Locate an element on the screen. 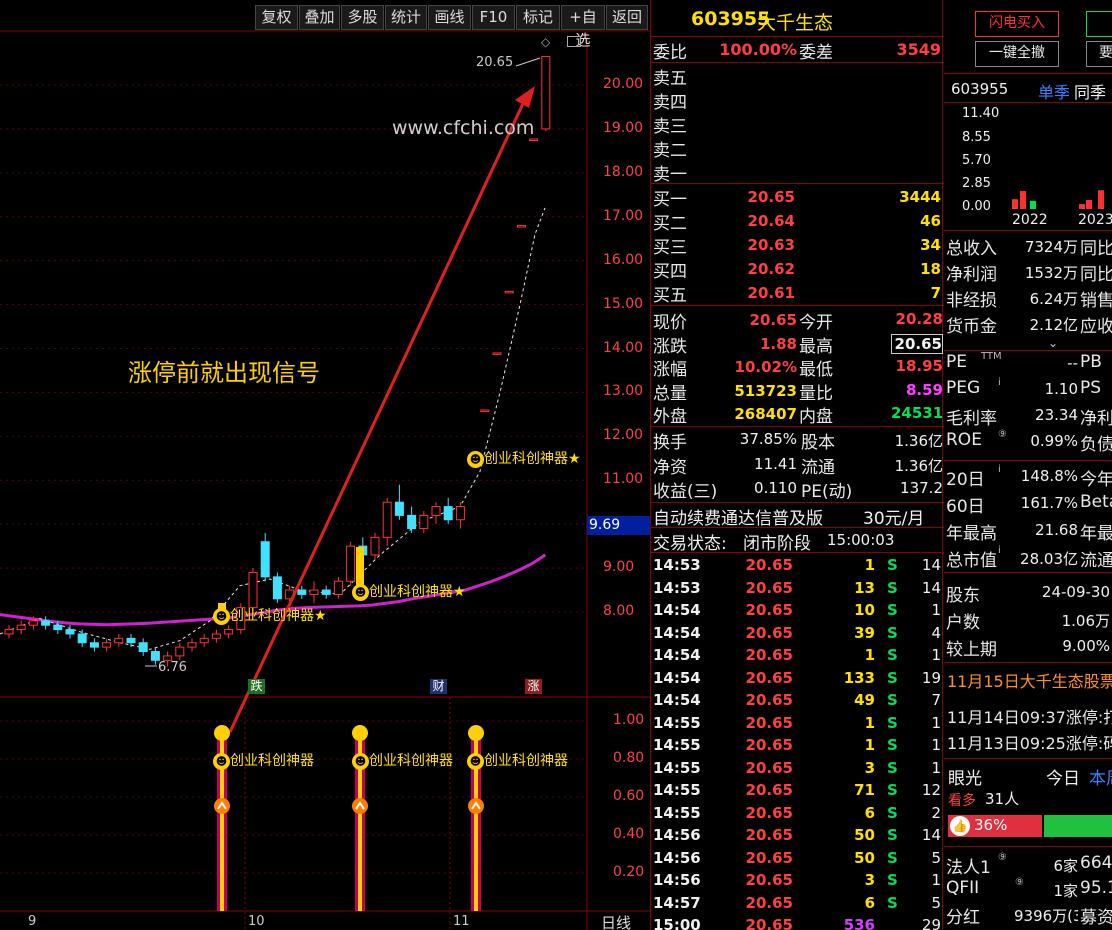  tab-same-quarter: 同季 is located at coordinates (1090, 91).